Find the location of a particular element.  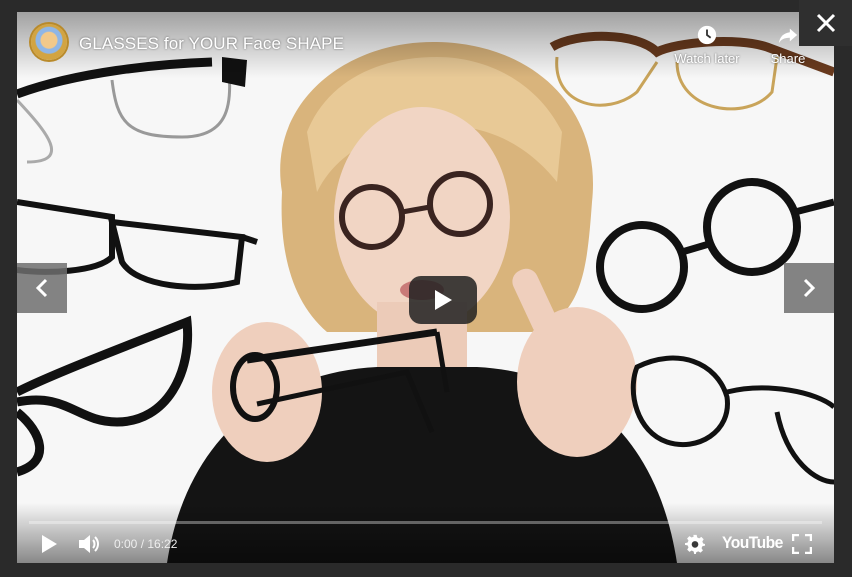

close-button is located at coordinates (825, 23).